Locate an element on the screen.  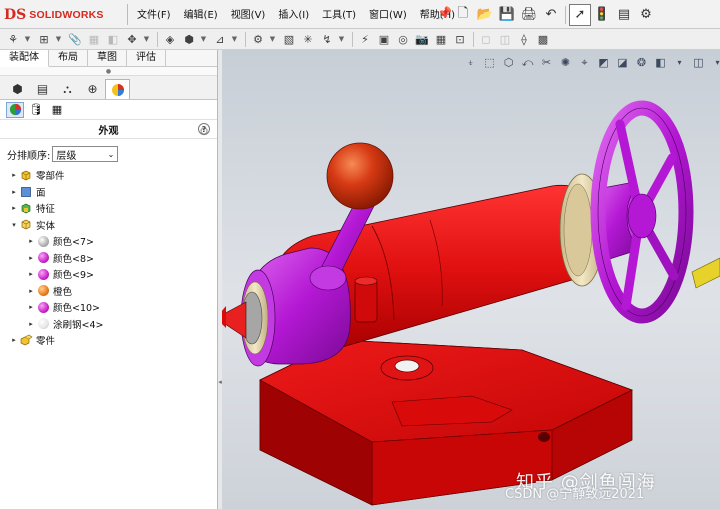
edit-appearance-icon: ❂ is located at coordinates (641, 62).